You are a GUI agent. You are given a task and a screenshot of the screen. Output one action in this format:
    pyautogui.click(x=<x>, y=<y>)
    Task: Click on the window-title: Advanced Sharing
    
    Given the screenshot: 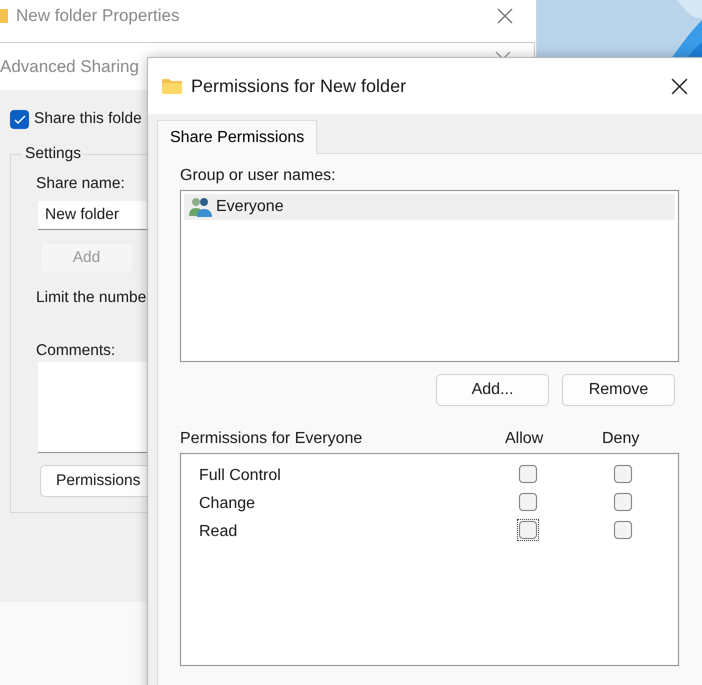 What is the action you would take?
    pyautogui.click(x=70, y=66)
    